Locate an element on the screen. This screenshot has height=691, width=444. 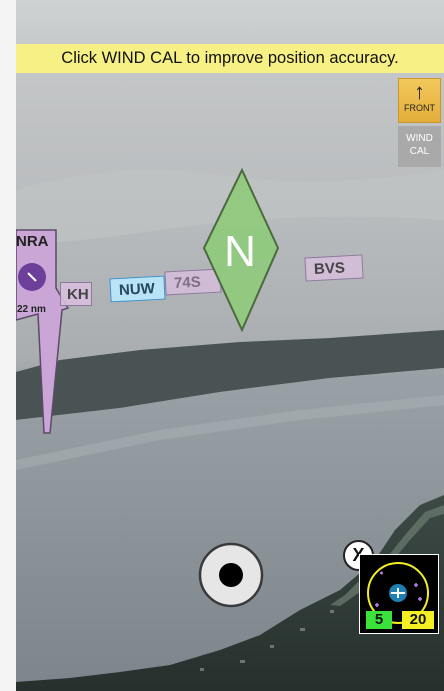
airspace-flag-marker is located at coordinates (45, 333).